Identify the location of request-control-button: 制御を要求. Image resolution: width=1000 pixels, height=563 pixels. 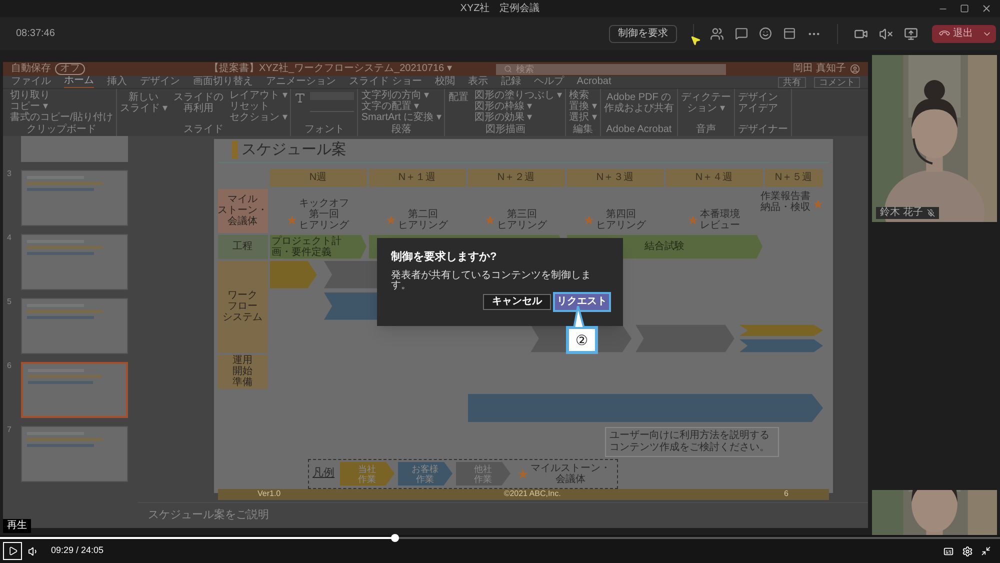
(643, 33).